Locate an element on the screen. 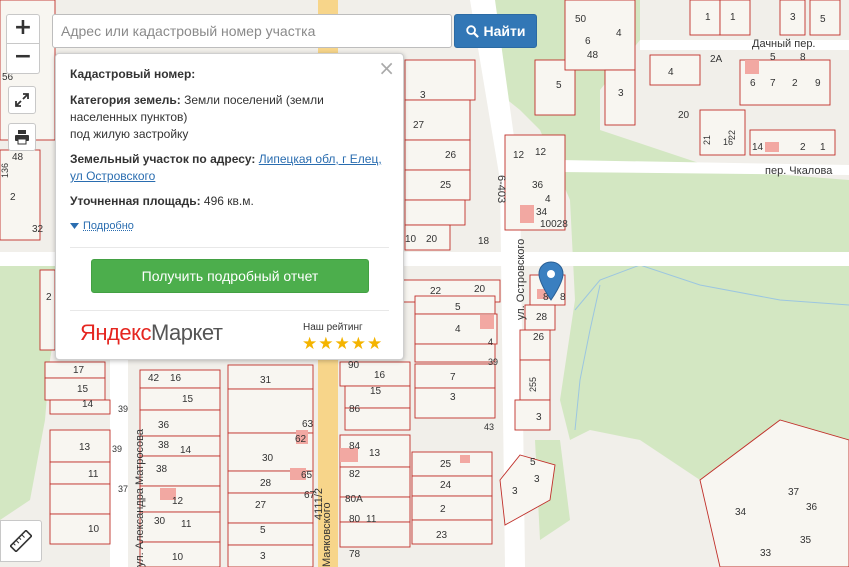 The image size is (849, 567). parcel-label: 15 is located at coordinates (188, 399).